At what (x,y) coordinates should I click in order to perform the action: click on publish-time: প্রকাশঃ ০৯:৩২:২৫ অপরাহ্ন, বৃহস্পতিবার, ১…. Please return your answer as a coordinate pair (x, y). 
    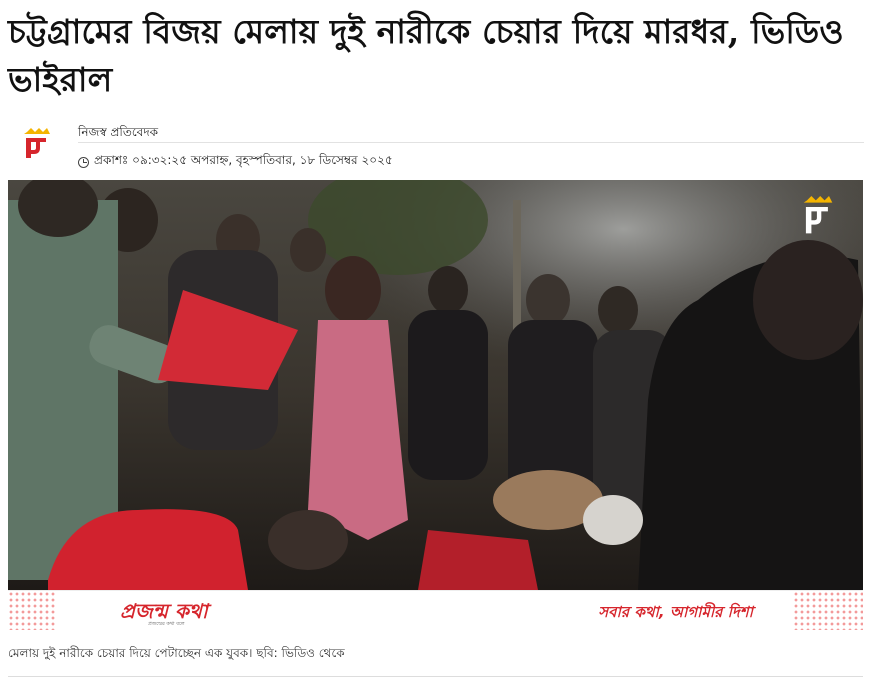
    Looking at the image, I should click on (235, 162).